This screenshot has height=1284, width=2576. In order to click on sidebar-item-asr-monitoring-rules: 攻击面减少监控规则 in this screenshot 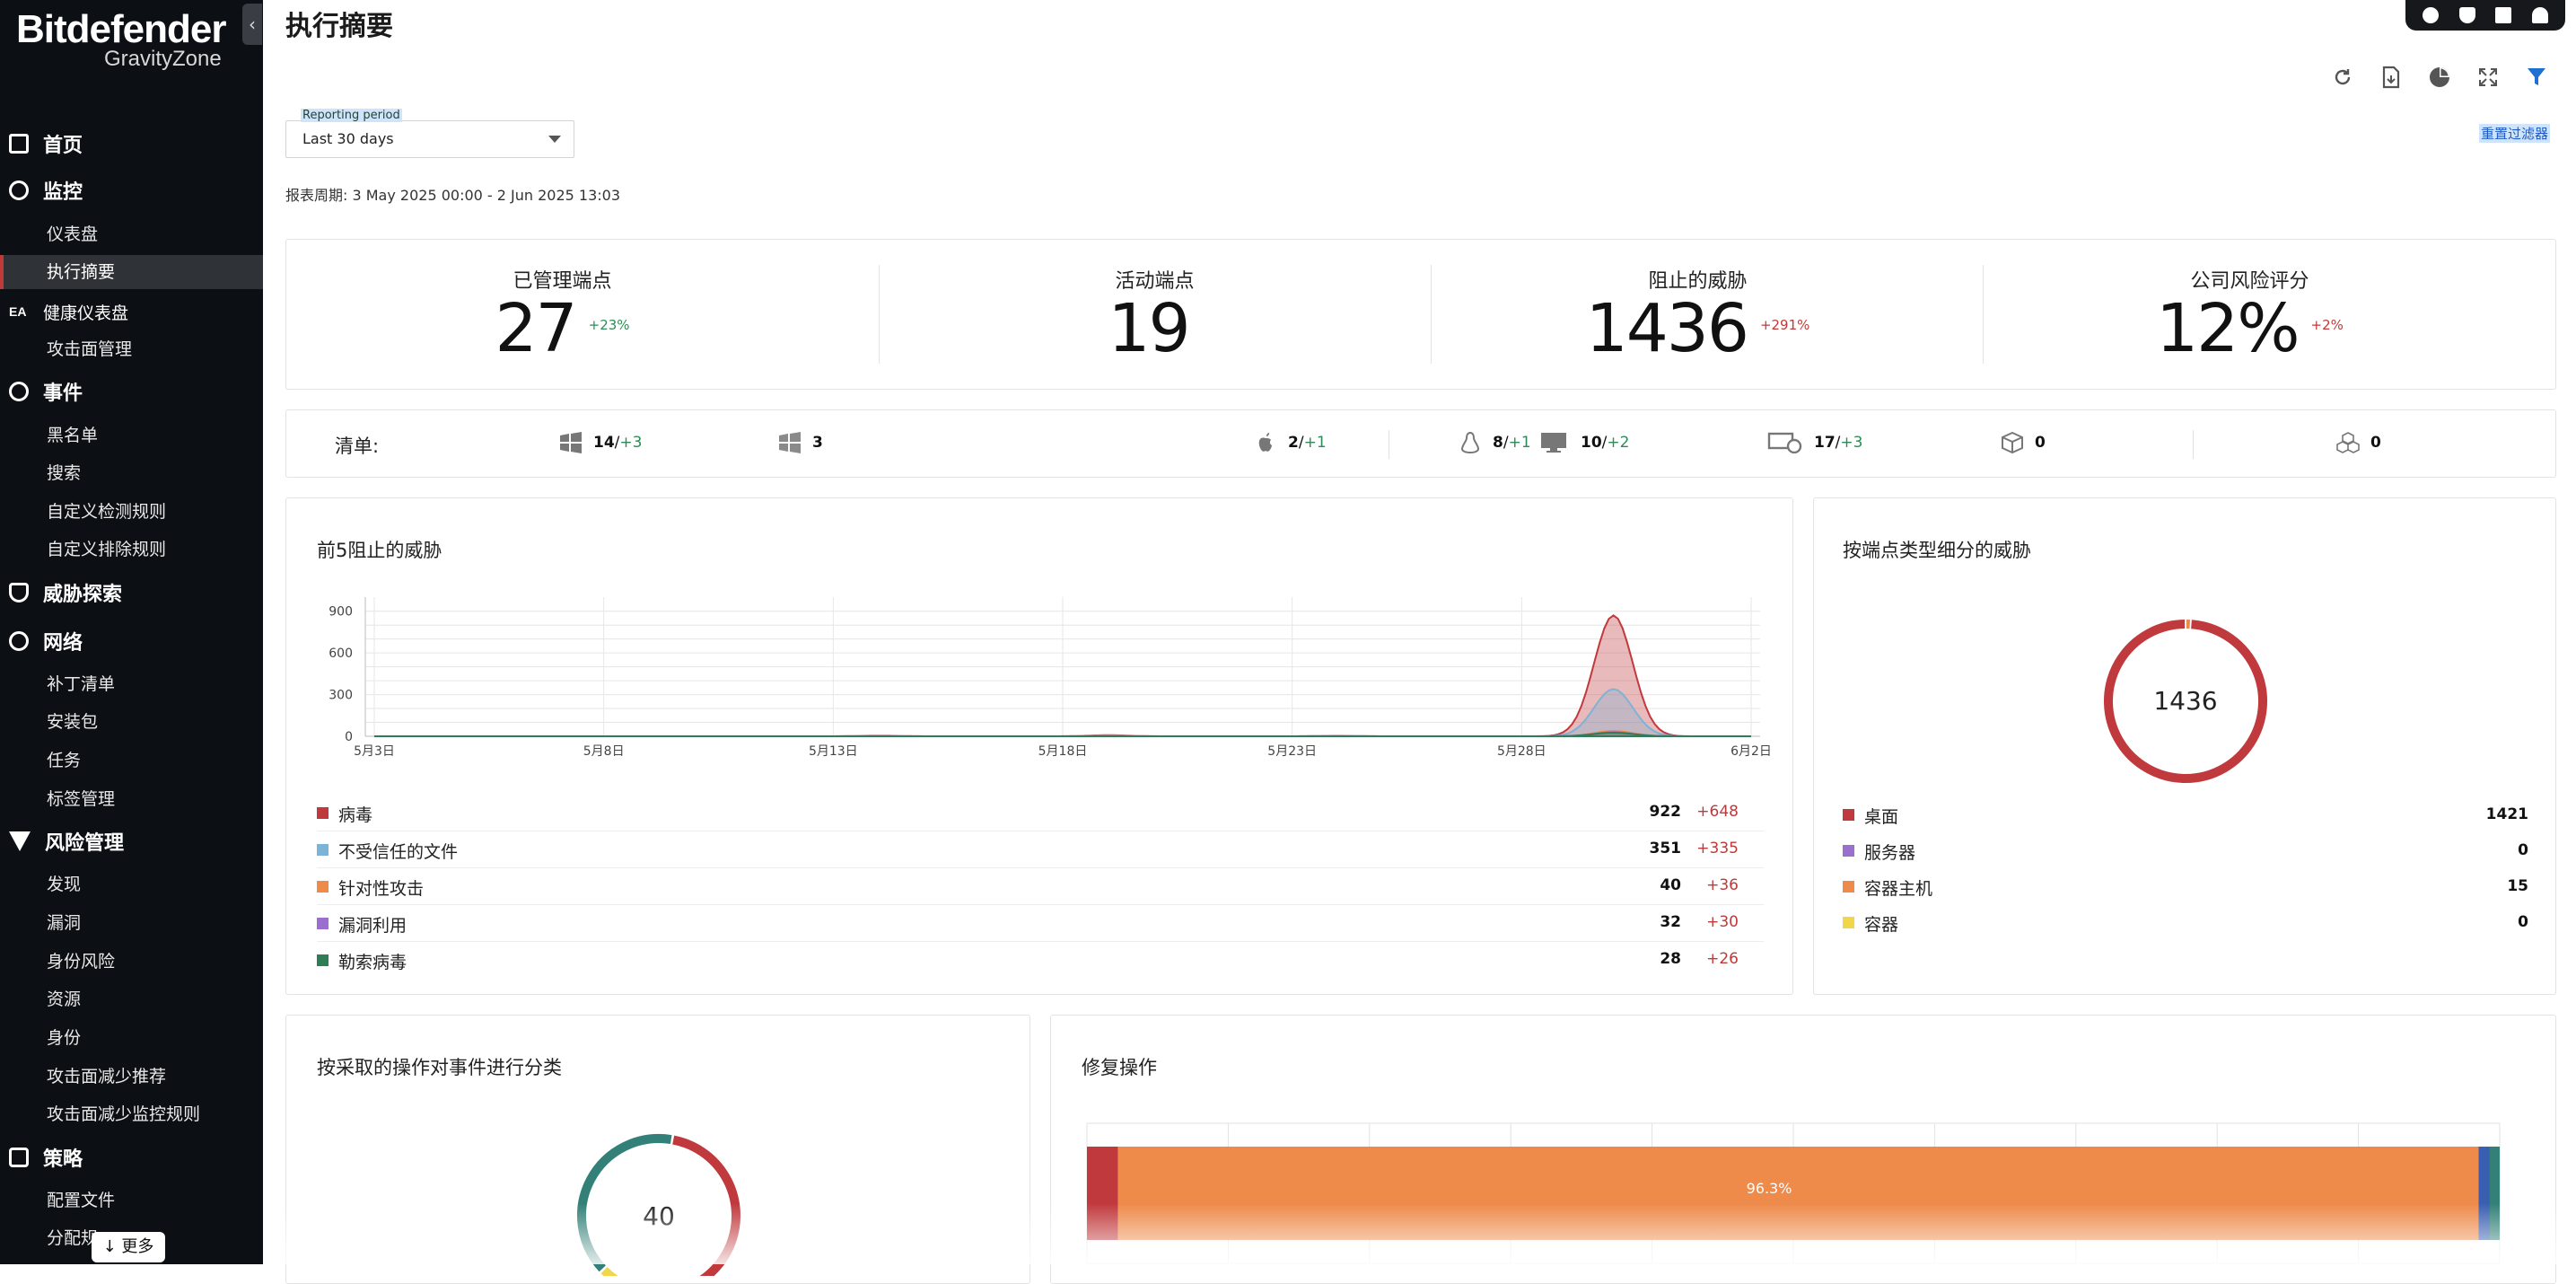, I will do `click(131, 1114)`.